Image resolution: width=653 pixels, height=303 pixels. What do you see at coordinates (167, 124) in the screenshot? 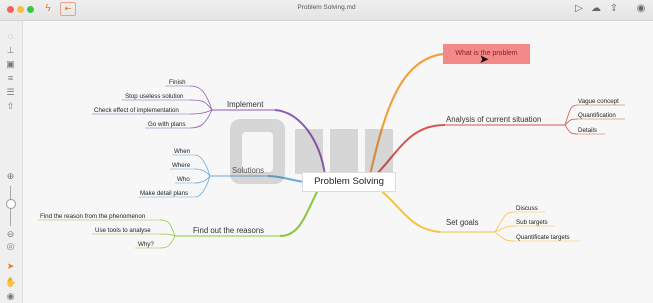
I see `node-go-with-plans: Go with plans` at bounding box center [167, 124].